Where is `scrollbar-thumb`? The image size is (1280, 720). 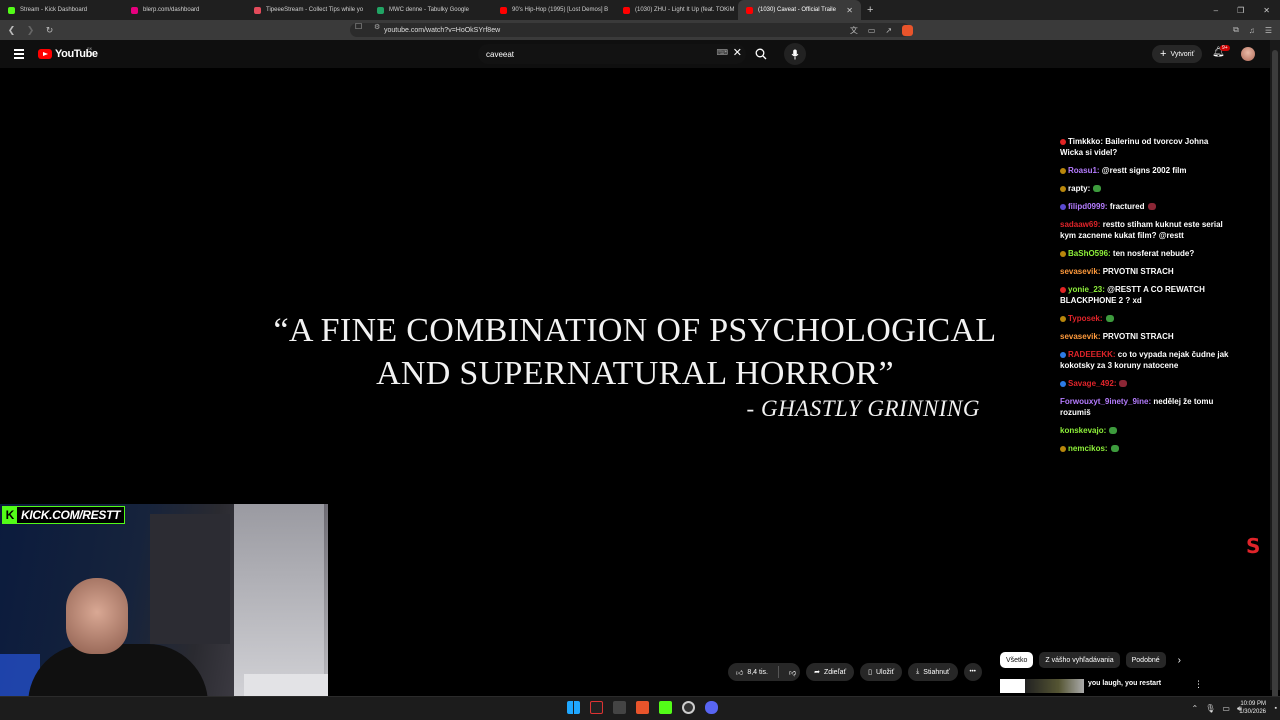 scrollbar-thumb is located at coordinates (1275, 375).